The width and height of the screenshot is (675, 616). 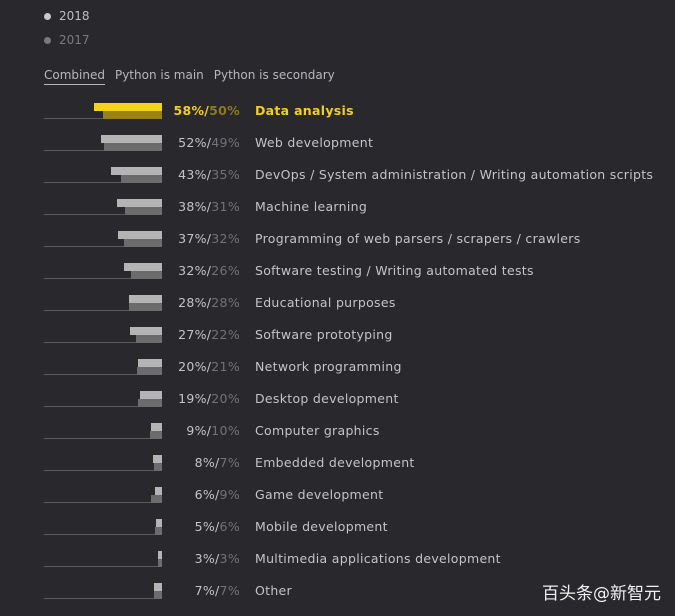 I want to click on bar-row: 8%/7% Embedded development, so click(x=337, y=464).